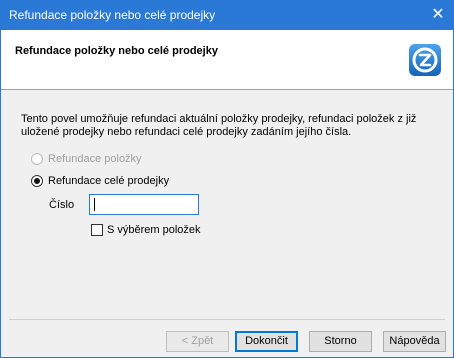 The height and width of the screenshot is (358, 454). I want to click on number-input, so click(144, 204).